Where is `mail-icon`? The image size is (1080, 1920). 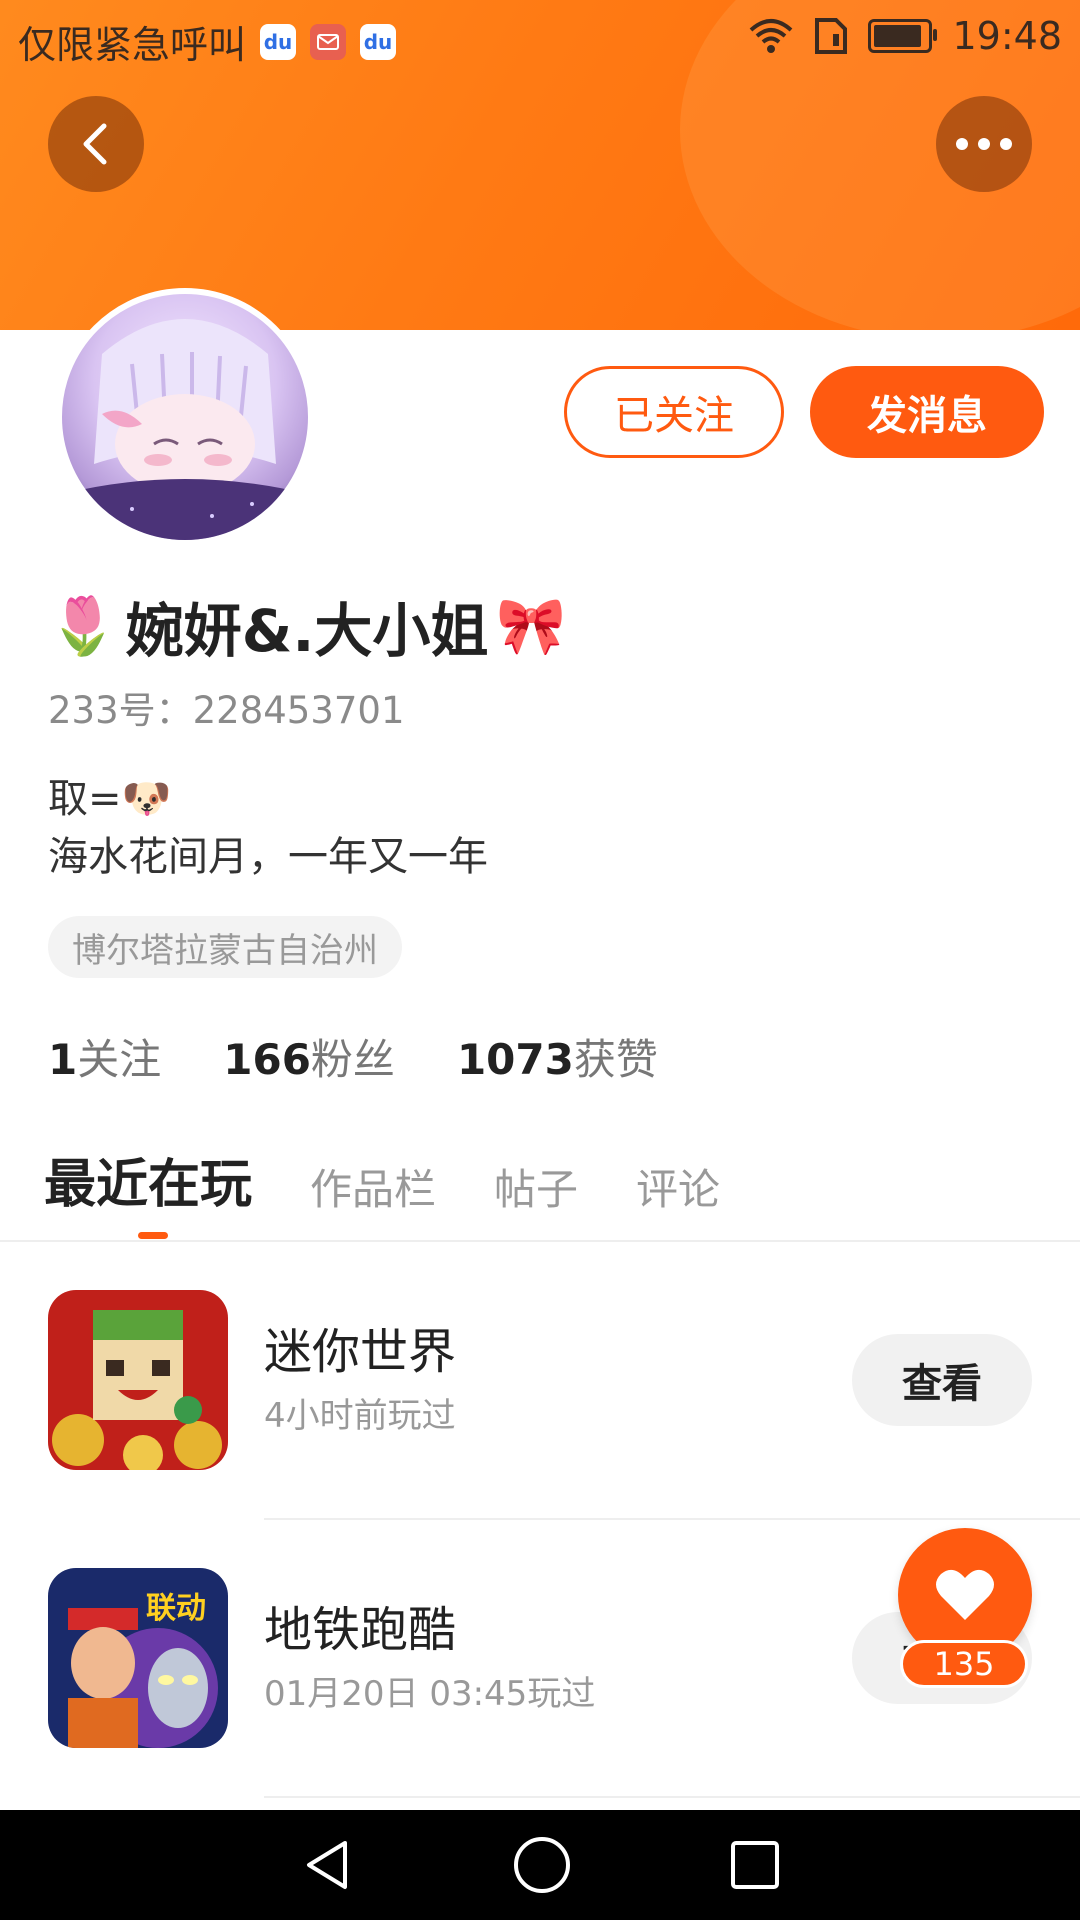 mail-icon is located at coordinates (328, 41).